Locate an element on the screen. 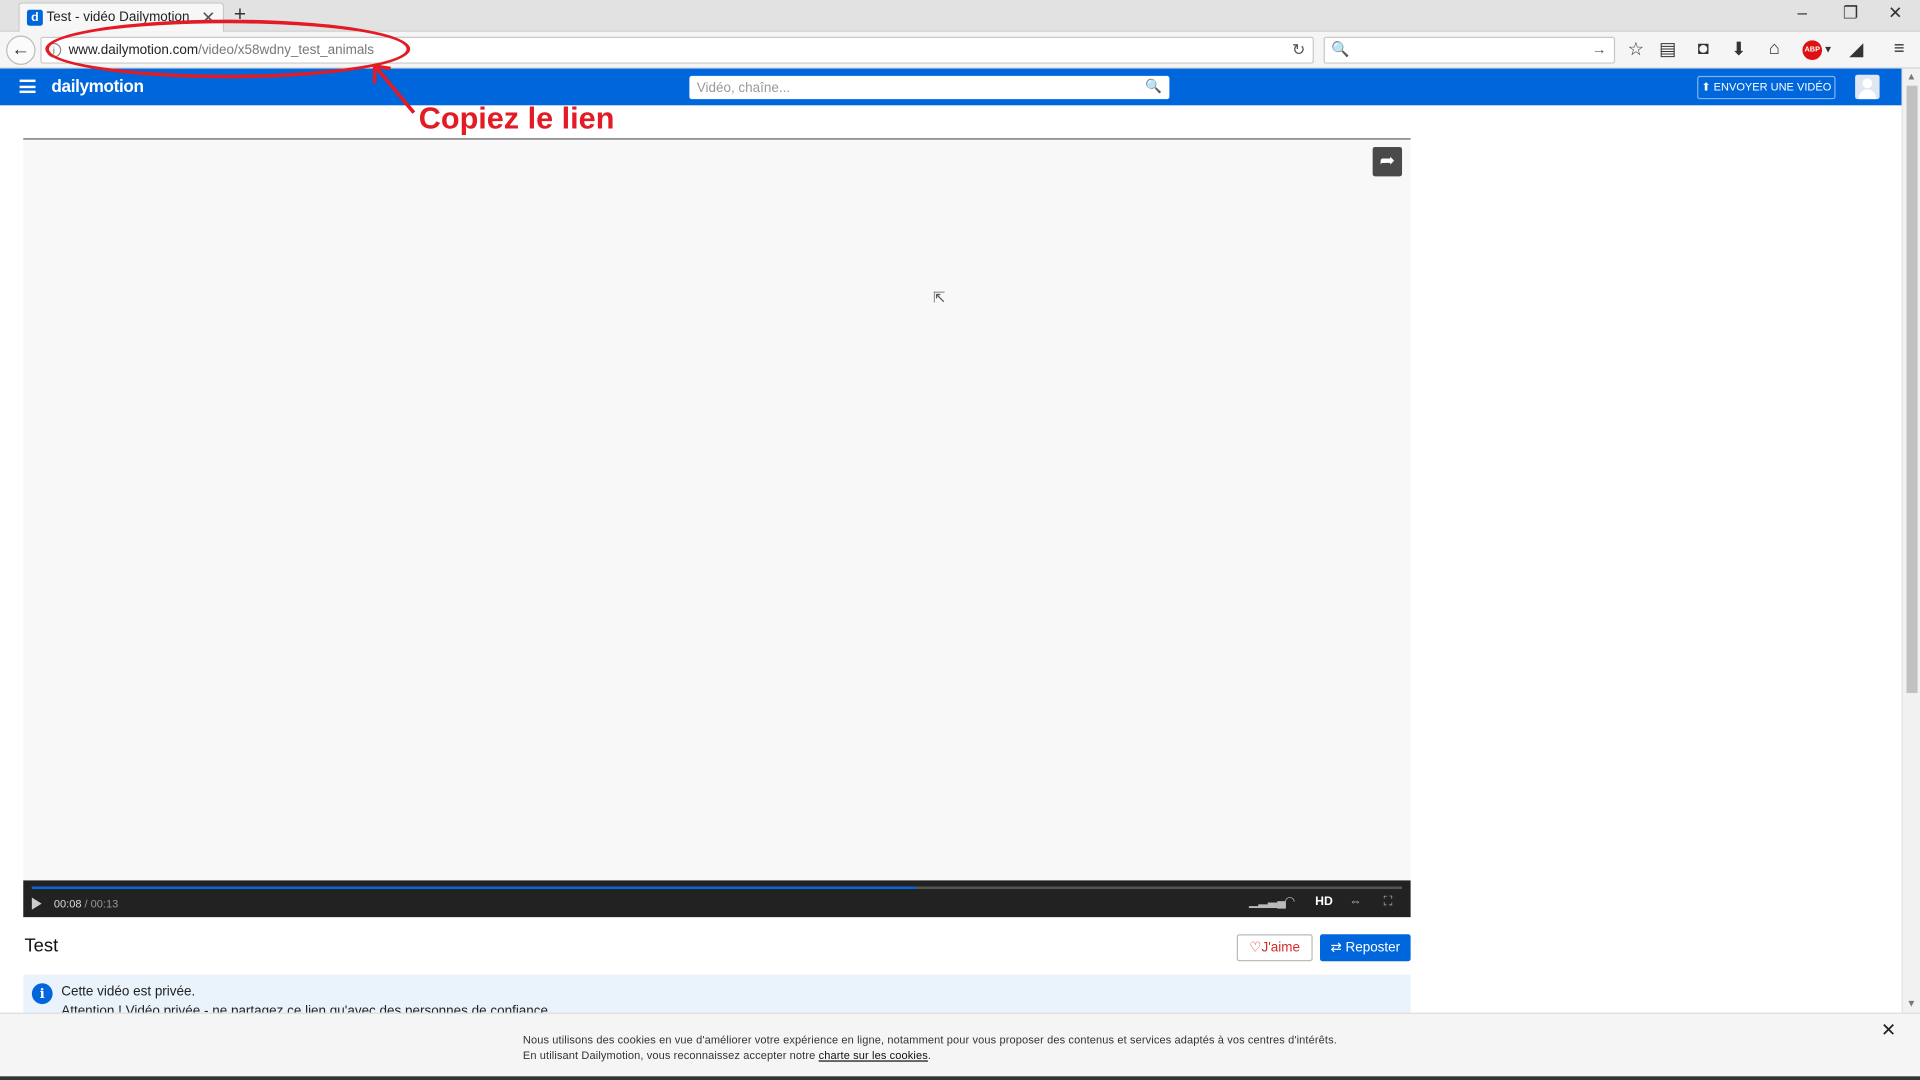 The height and width of the screenshot is (1080, 1920). video-title: Test is located at coordinates (41, 946).